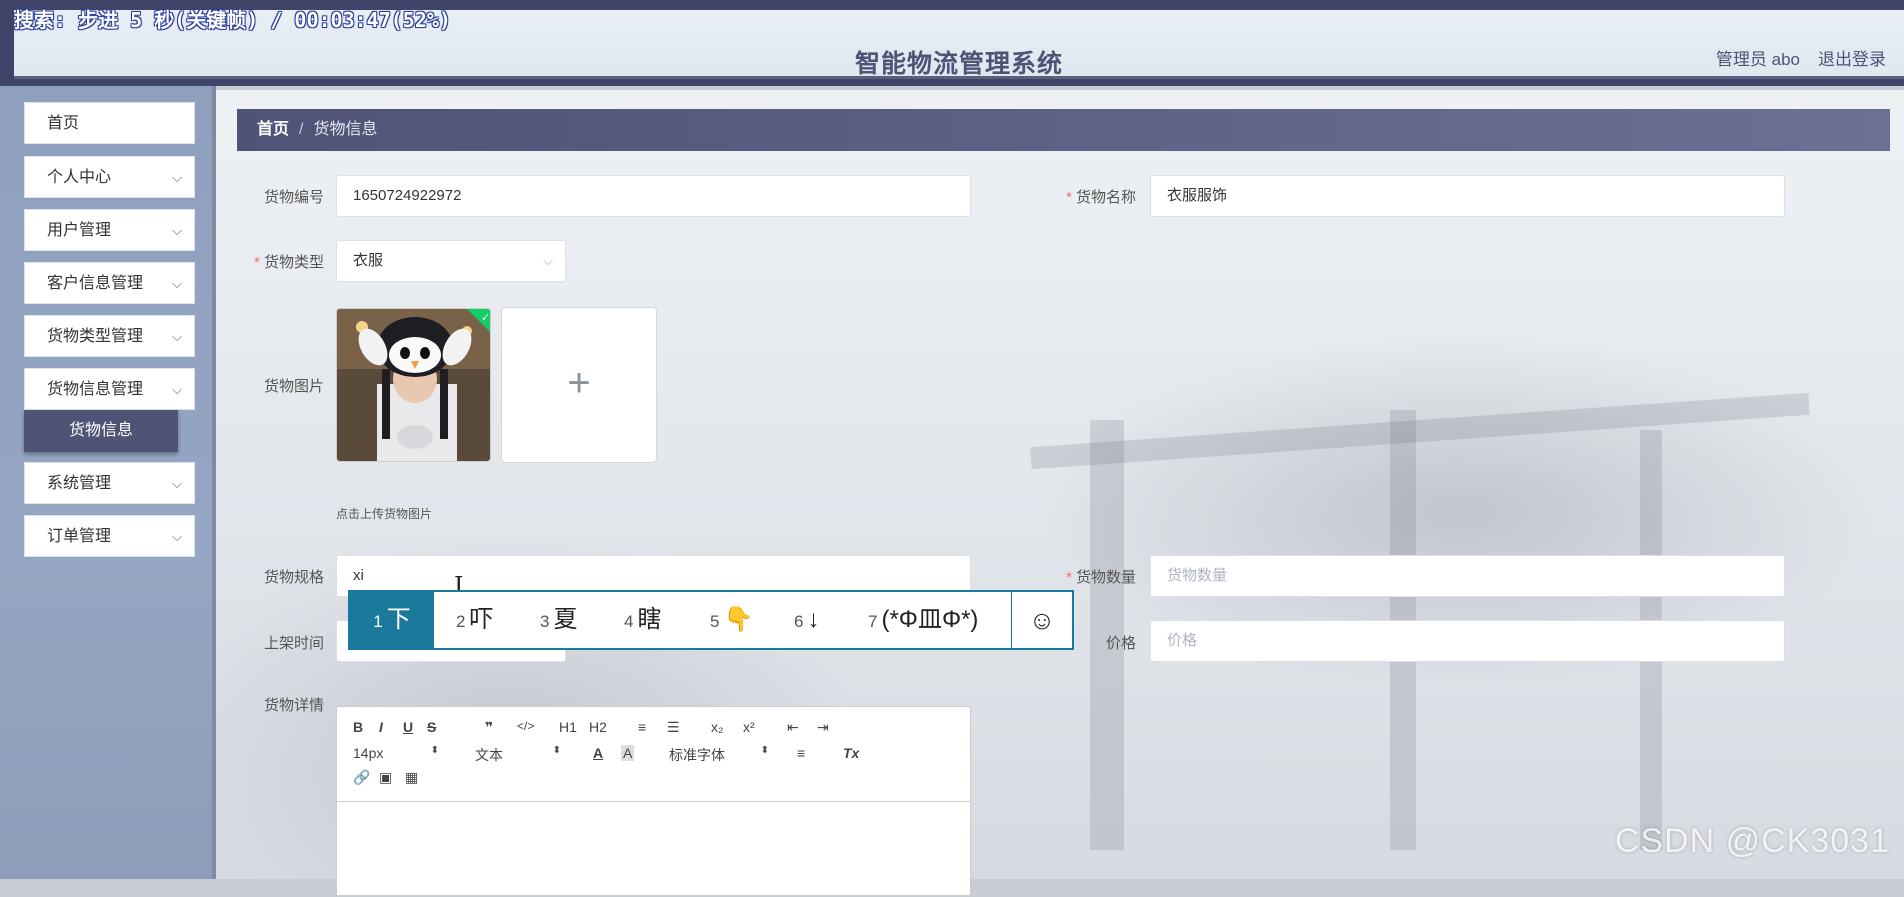 The height and width of the screenshot is (897, 1904). What do you see at coordinates (177, 389) in the screenshot?
I see `chevron-up-icon: ⌵` at bounding box center [177, 389].